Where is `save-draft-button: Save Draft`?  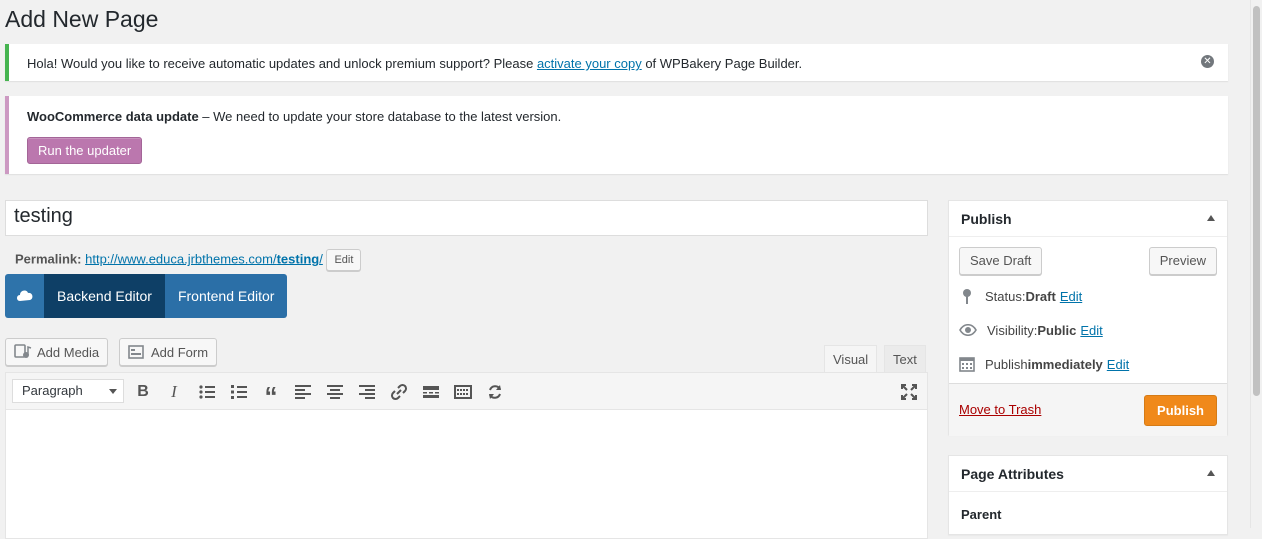 save-draft-button: Save Draft is located at coordinates (1001, 261).